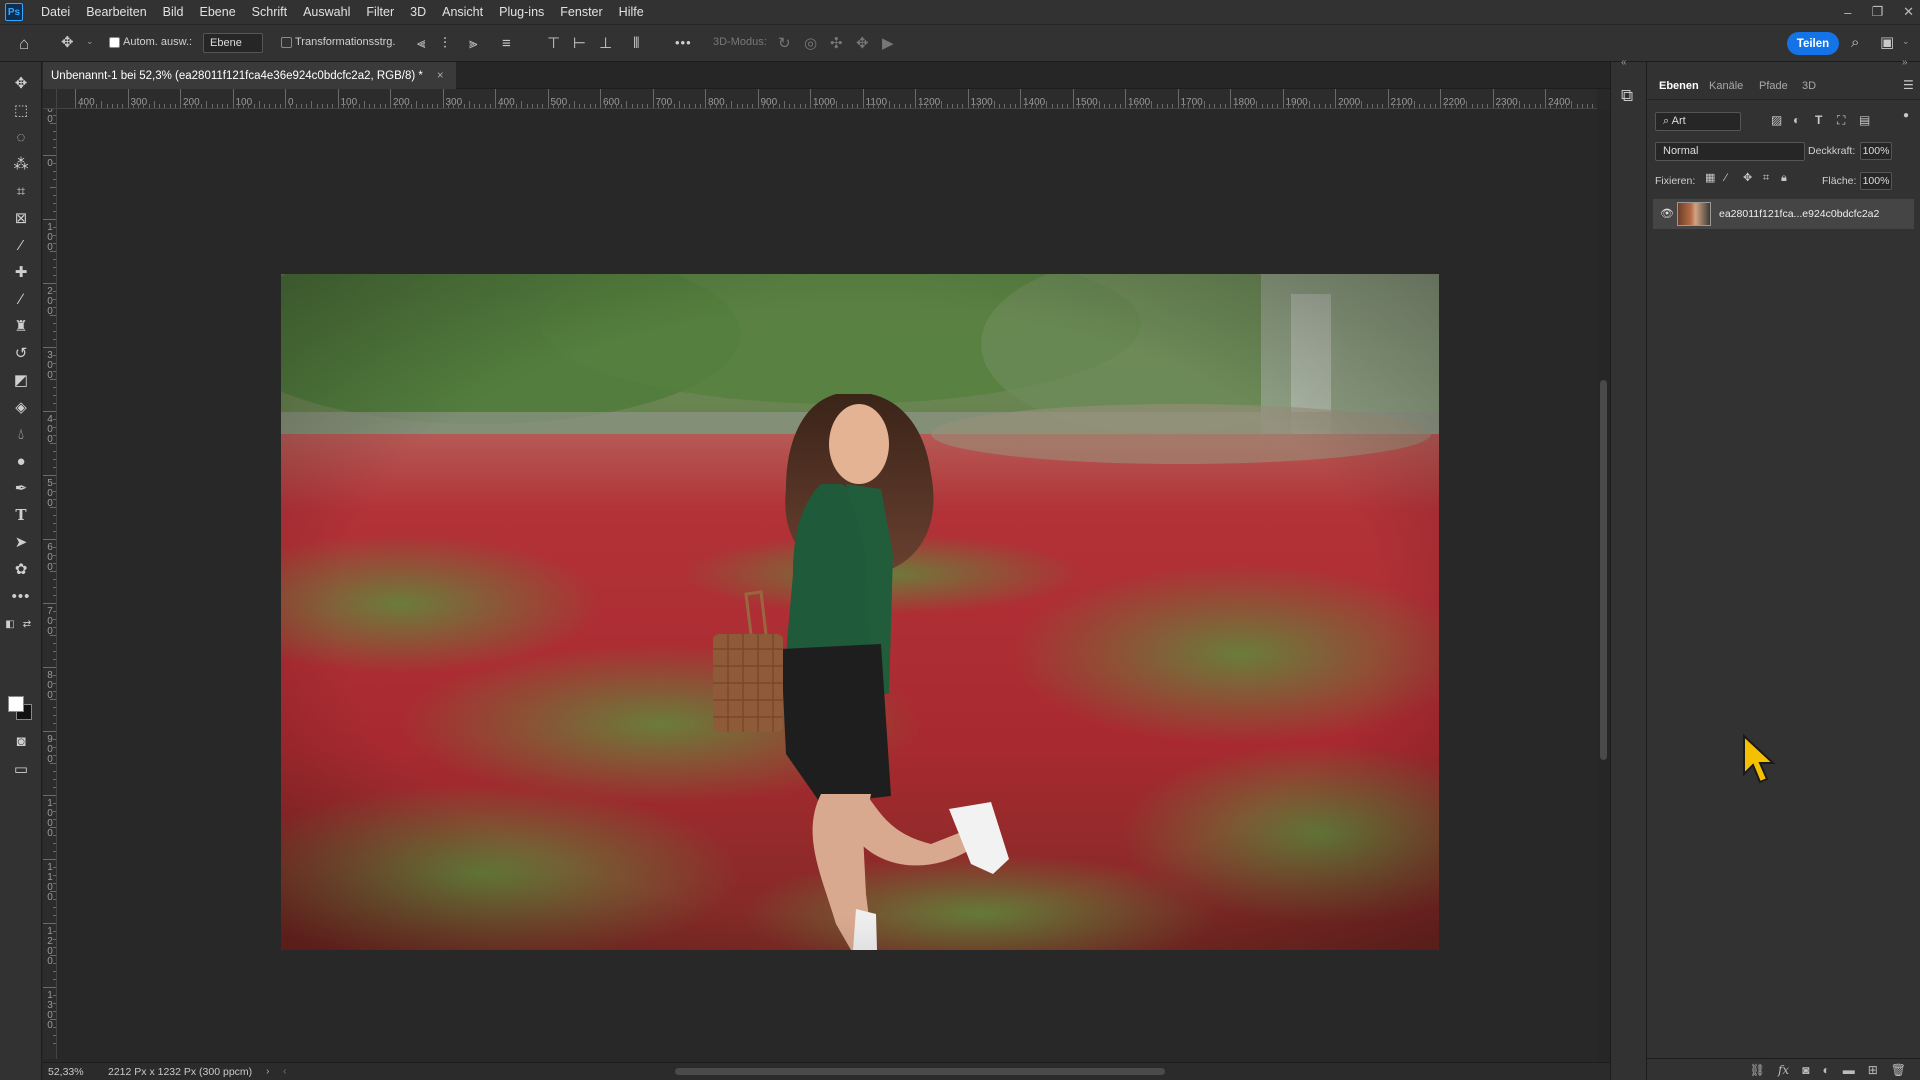 The image size is (1920, 1080). What do you see at coordinates (920, 1071) in the screenshot?
I see `horizontal-scroll-thumb` at bounding box center [920, 1071].